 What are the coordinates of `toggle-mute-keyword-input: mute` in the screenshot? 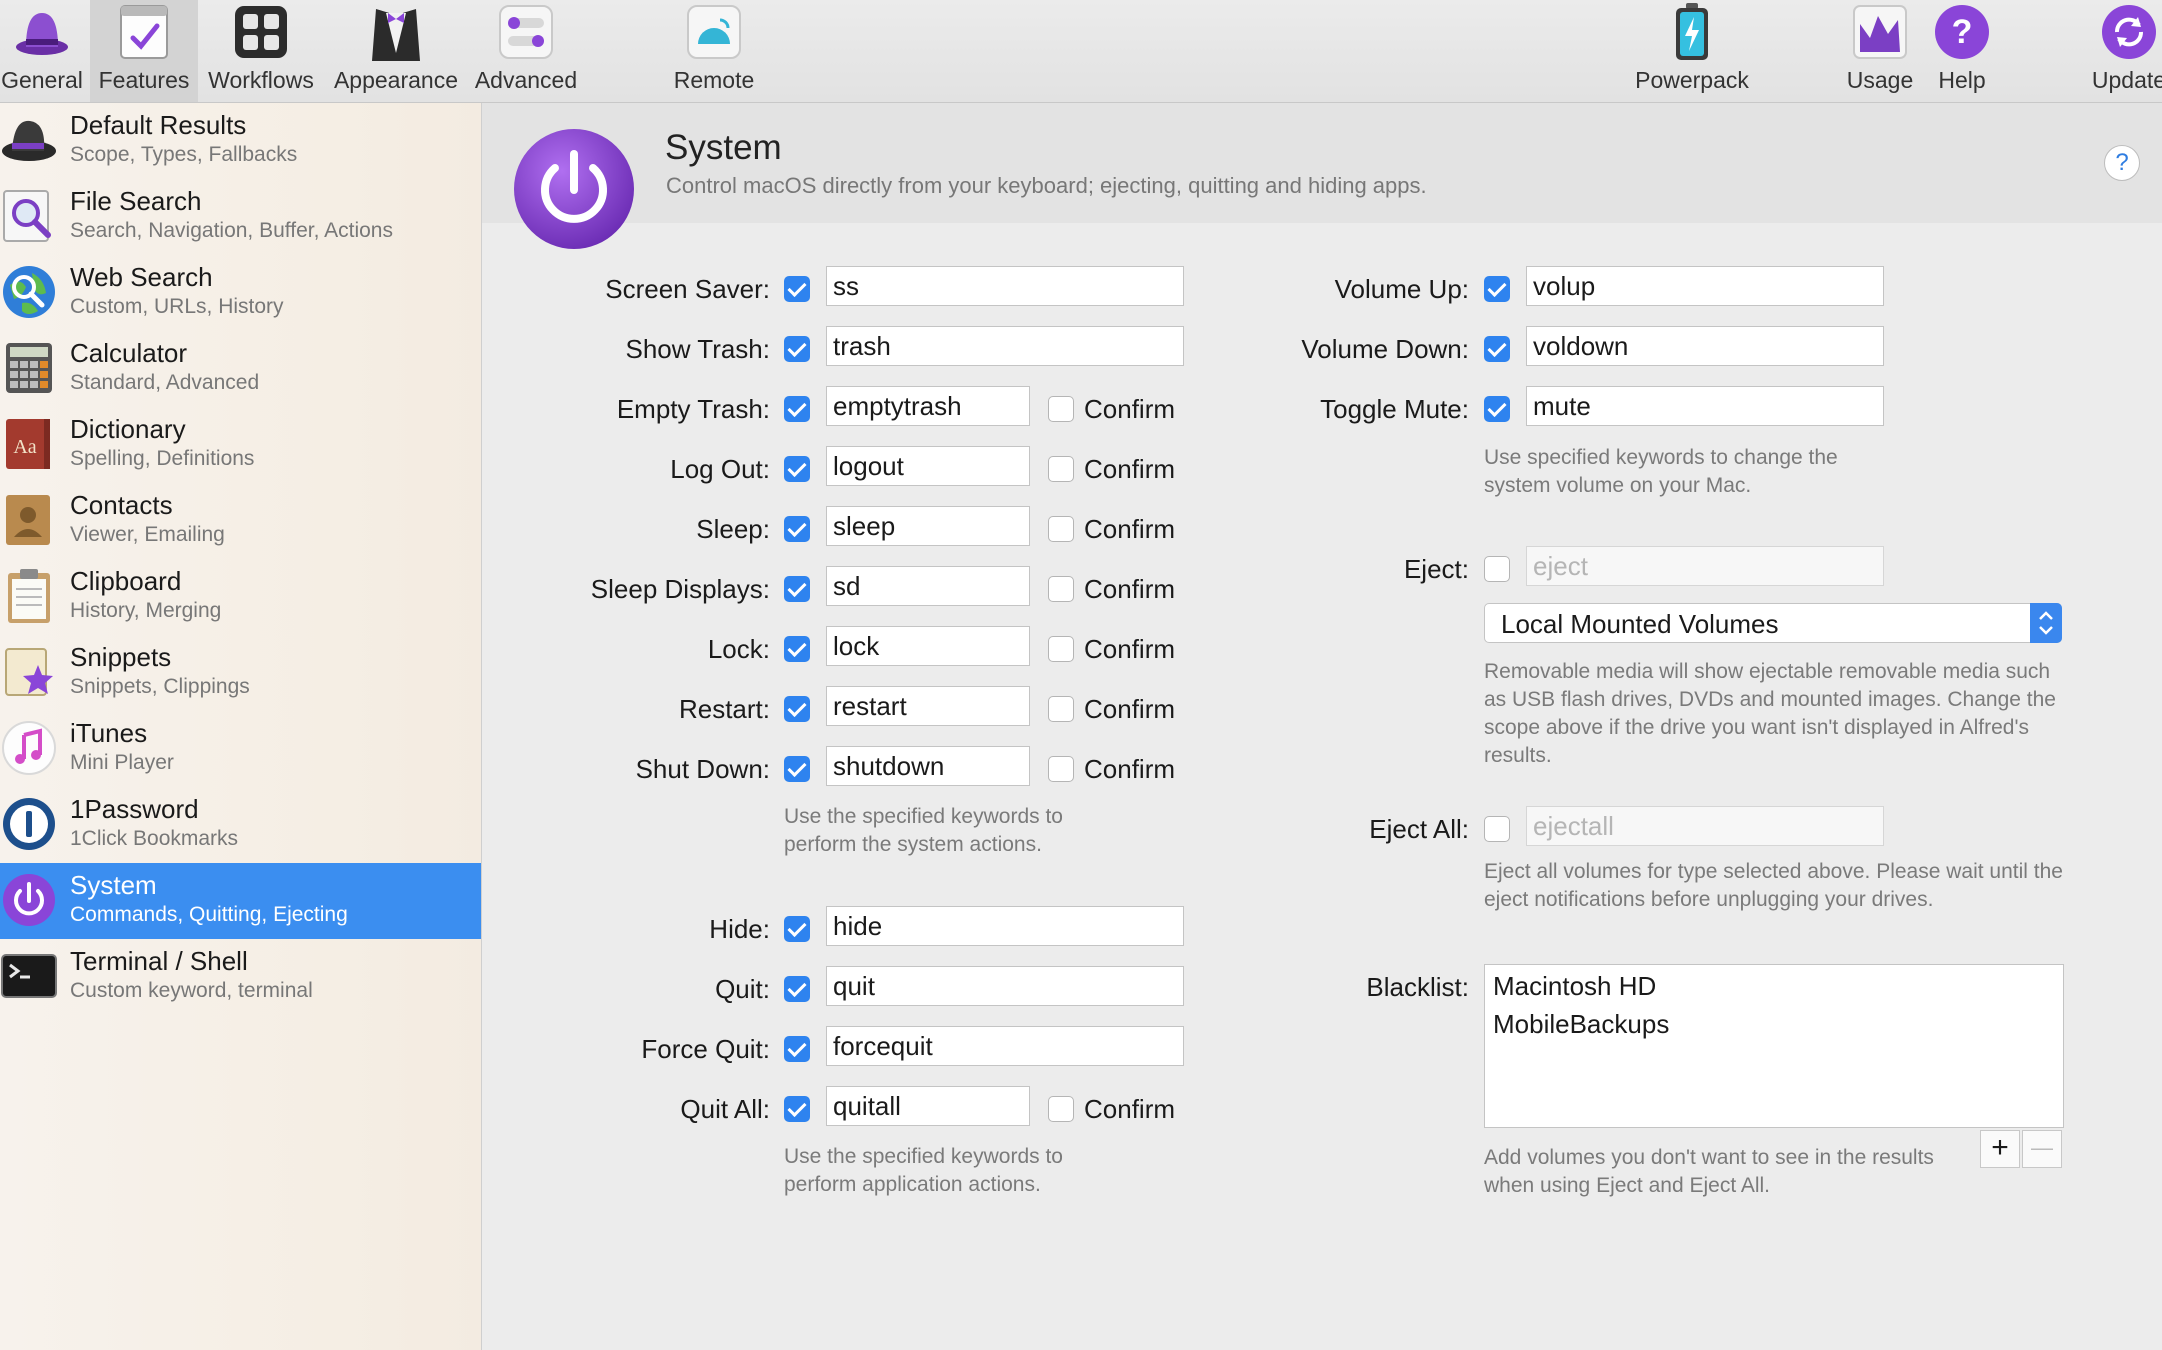 It's located at (1705, 406).